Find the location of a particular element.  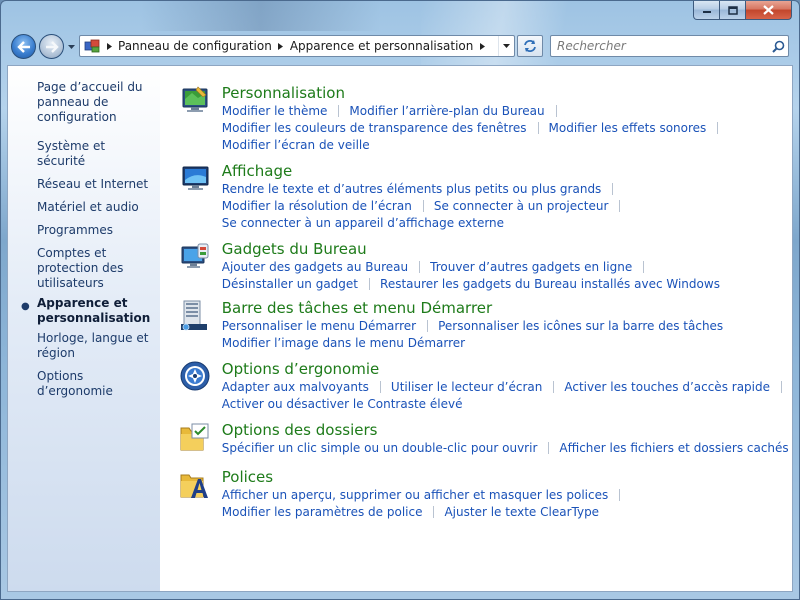

search-icon is located at coordinates (778, 46).